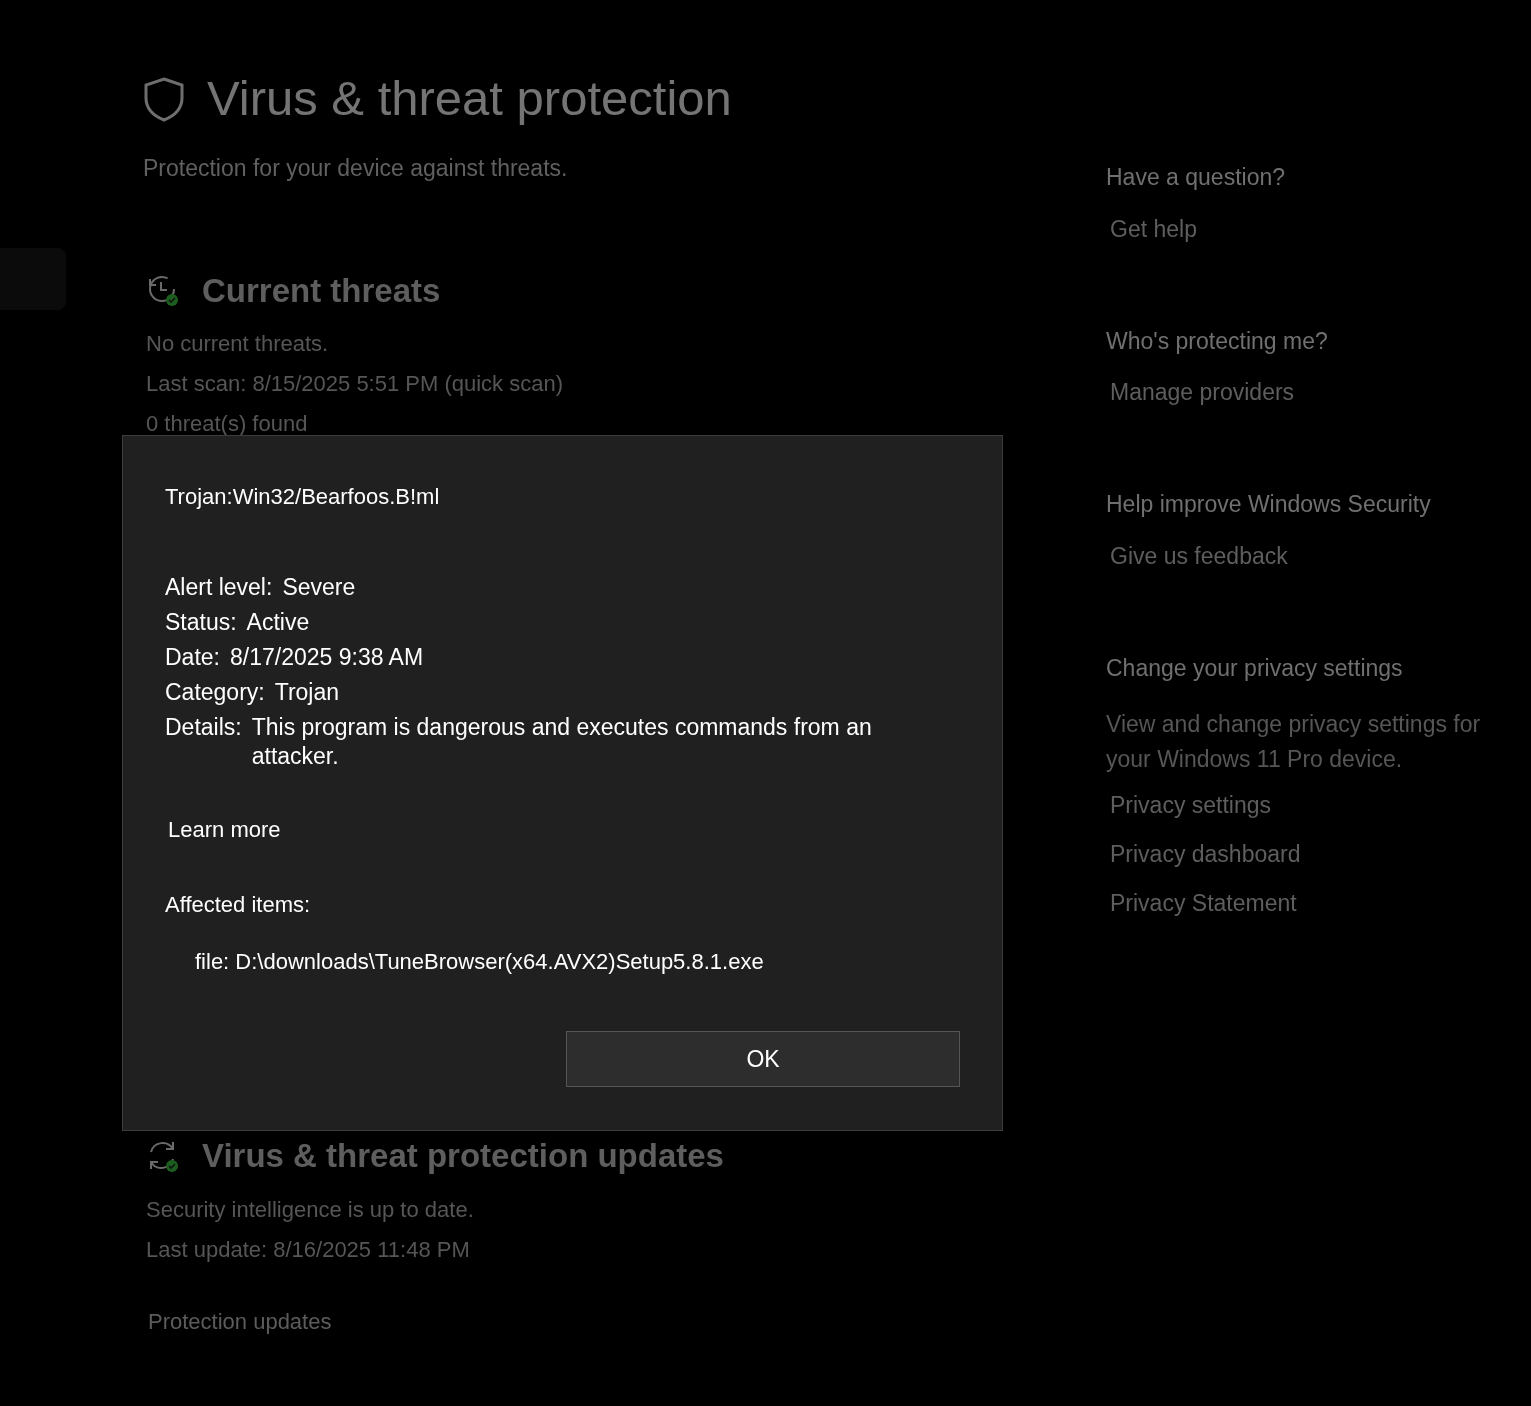  Describe the element at coordinates (356, 168) in the screenshot. I see `page-subtitle: Protection for your device against threats.` at that location.